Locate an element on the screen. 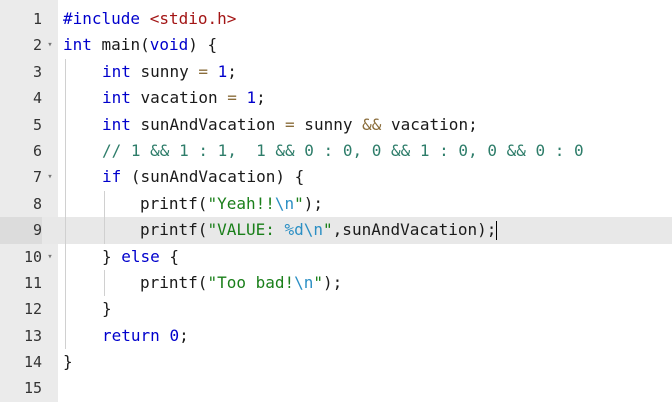 This screenshot has width=672, height=402. line-code: printf("VALUE: %d\n",sunAndVacation); is located at coordinates (319, 230).